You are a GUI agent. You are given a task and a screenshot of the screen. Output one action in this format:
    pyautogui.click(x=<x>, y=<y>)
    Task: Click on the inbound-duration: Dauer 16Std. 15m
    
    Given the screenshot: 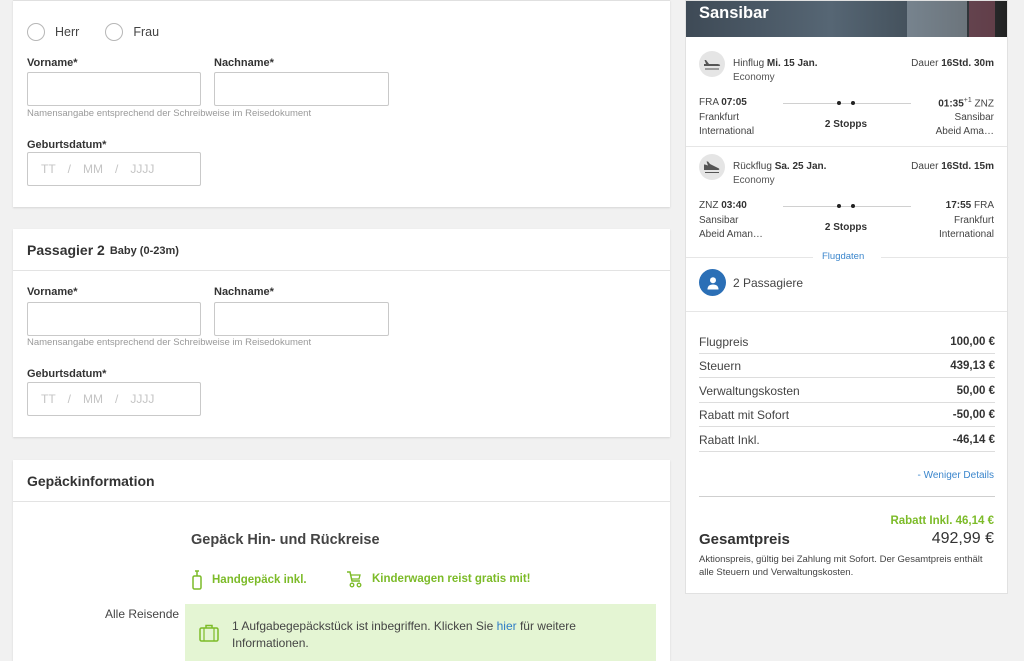 What is the action you would take?
    pyautogui.click(x=952, y=166)
    